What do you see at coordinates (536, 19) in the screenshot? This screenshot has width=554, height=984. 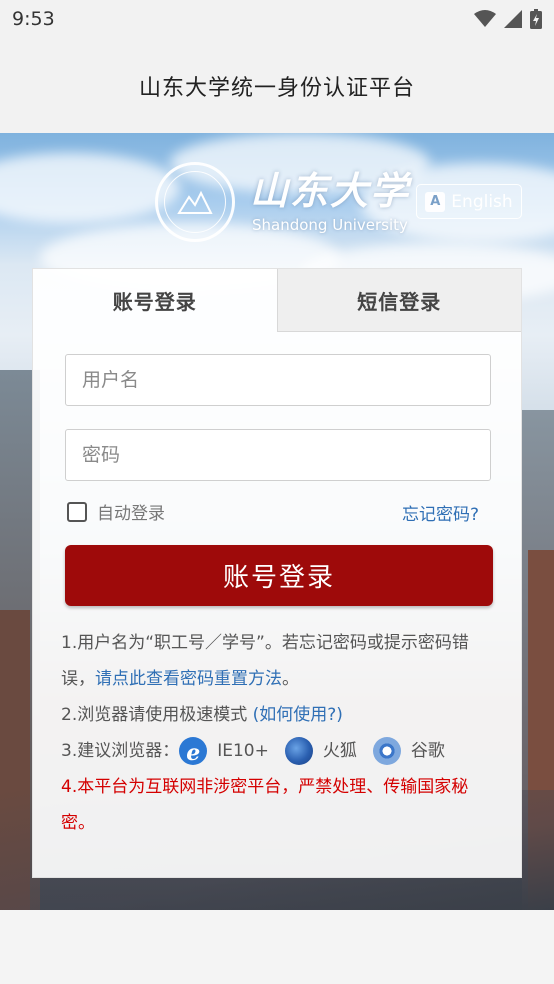 I see `battery-charging-icon` at bounding box center [536, 19].